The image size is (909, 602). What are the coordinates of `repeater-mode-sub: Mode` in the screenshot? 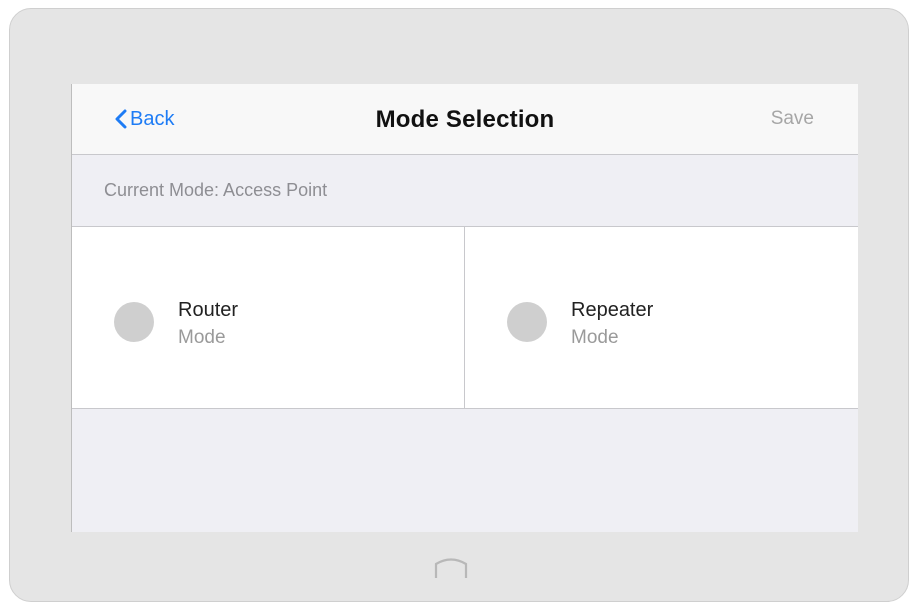 It's located at (595, 337).